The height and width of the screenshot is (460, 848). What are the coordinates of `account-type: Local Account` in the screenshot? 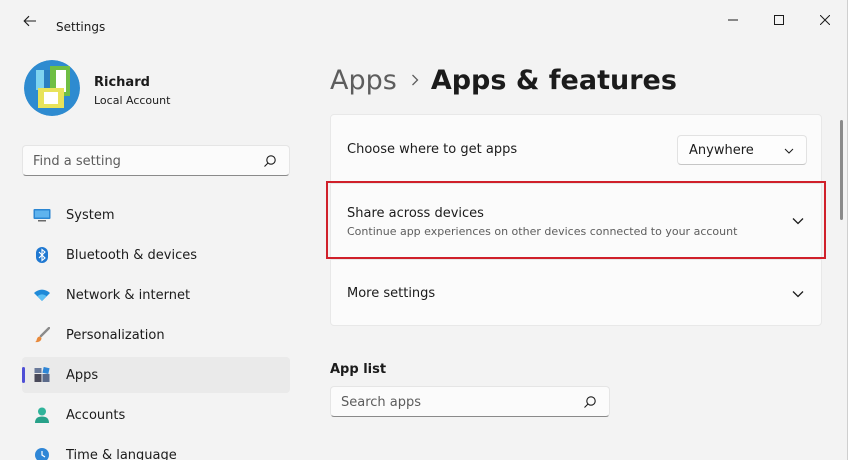 It's located at (132, 100).